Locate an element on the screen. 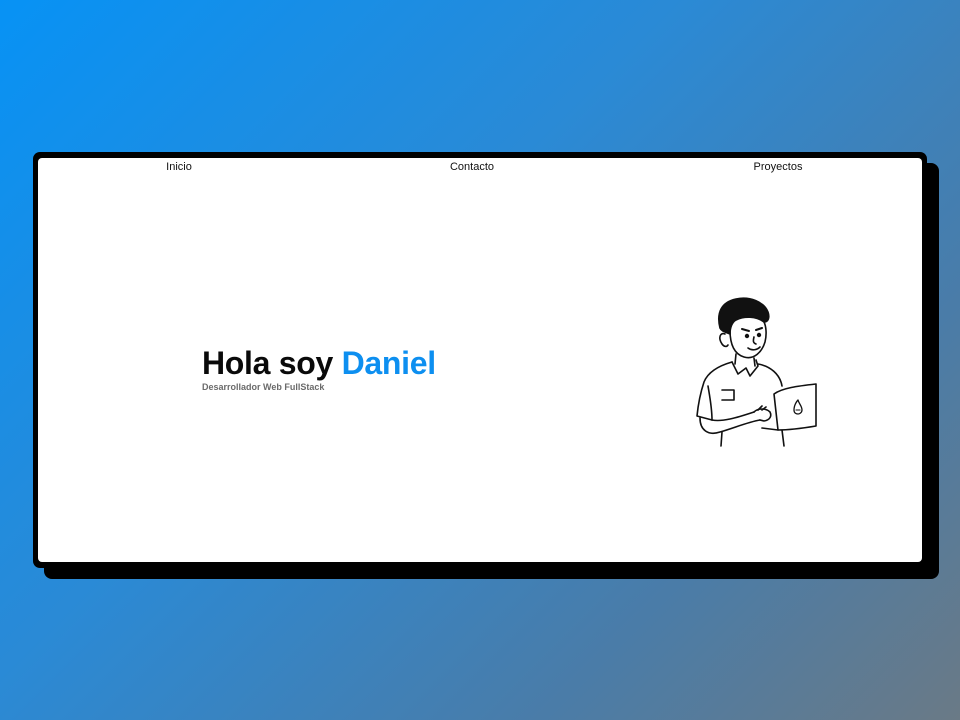  nav-link-proyectos: Proyectos is located at coordinates (778, 167).